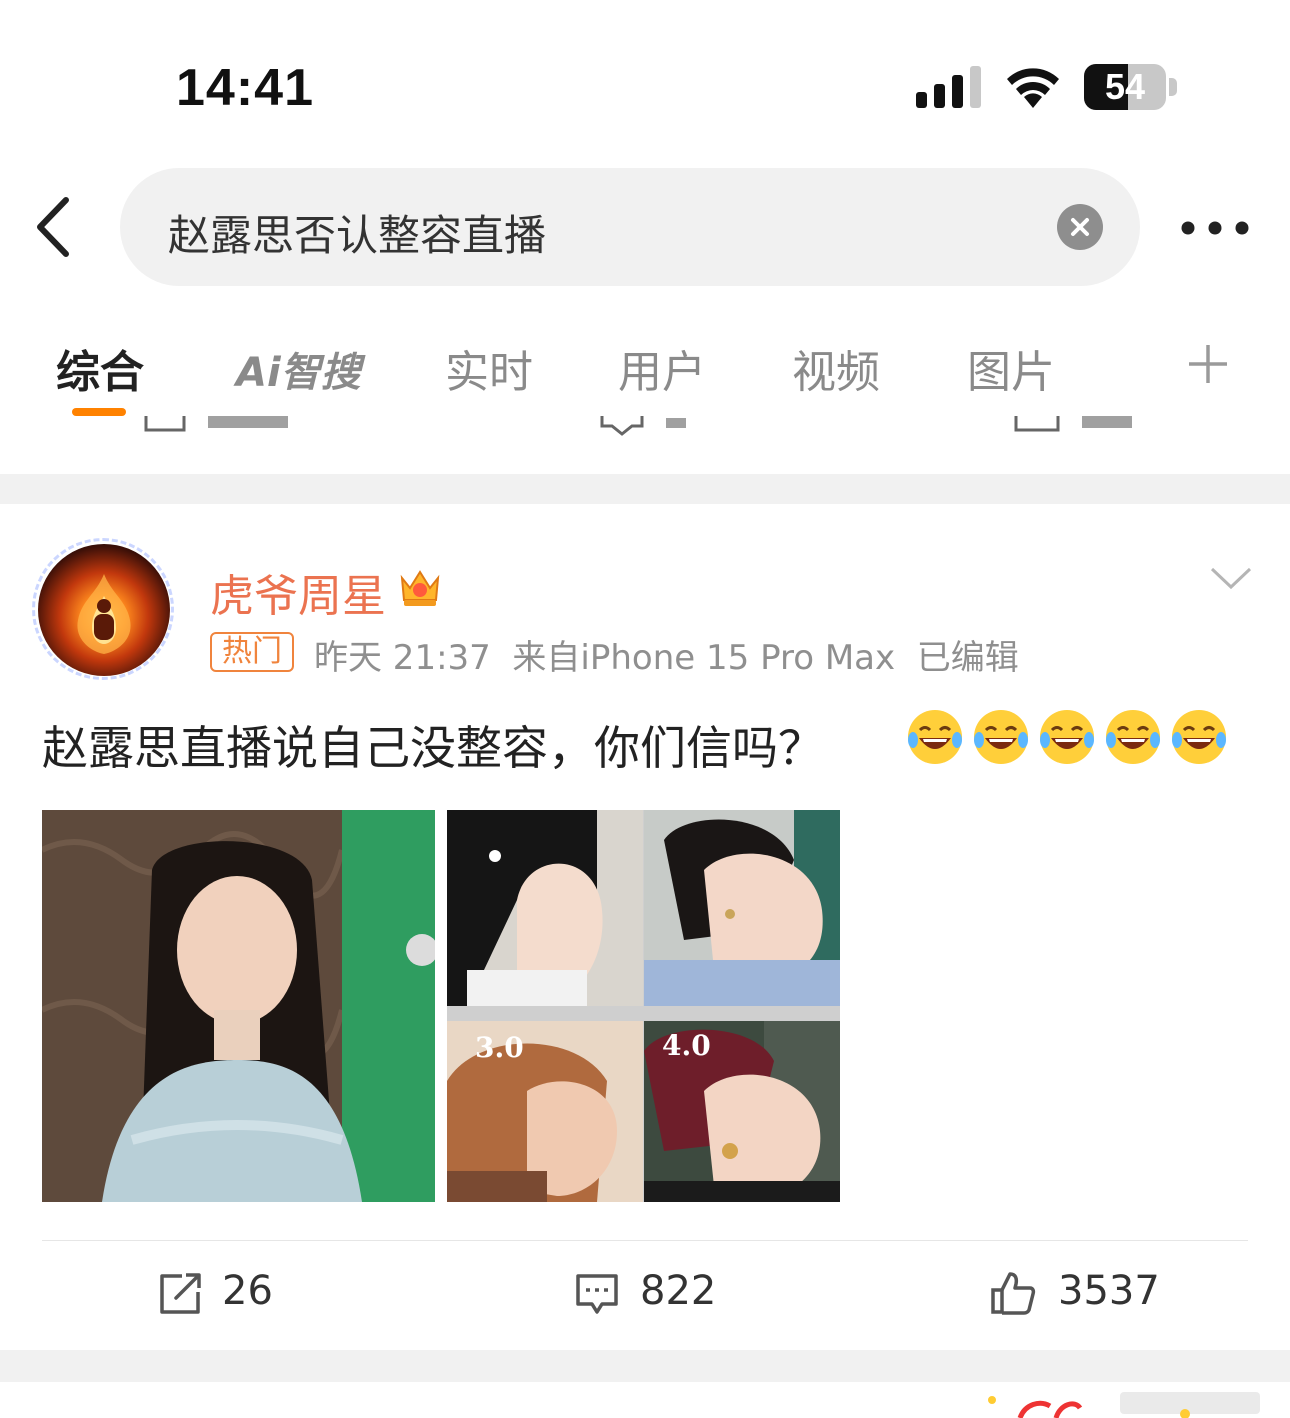 Image resolution: width=1290 pixels, height=1418 pixels. Describe the element at coordinates (686, 1045) in the screenshot. I see `image-label-4-0: 4.0` at that location.